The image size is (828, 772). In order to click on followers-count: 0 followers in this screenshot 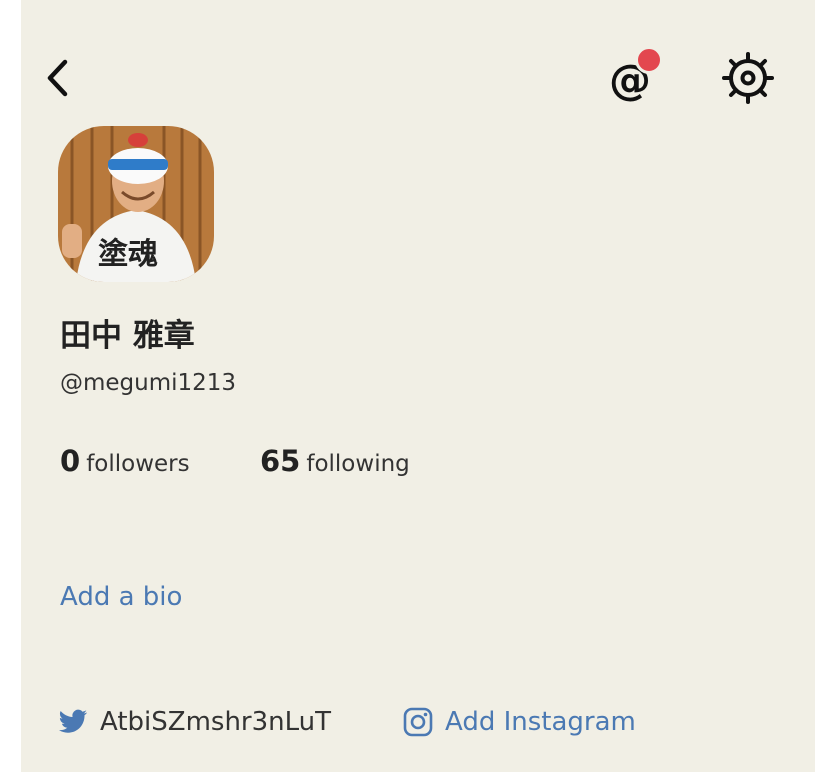, I will do `click(125, 461)`.